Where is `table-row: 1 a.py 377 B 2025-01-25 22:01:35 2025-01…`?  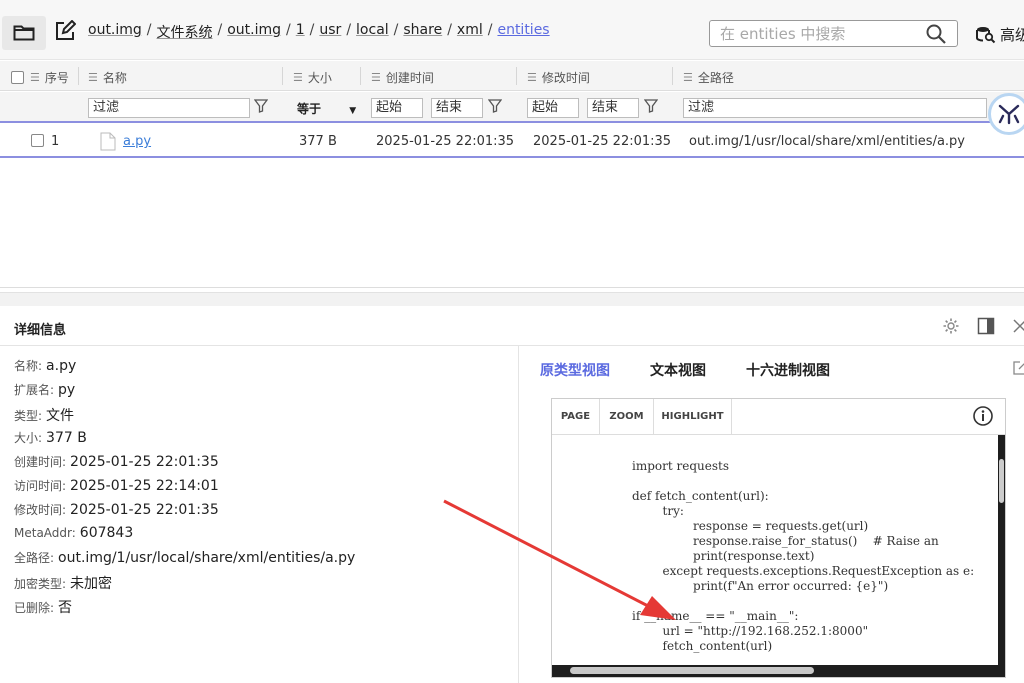 table-row: 1 a.py 377 B 2025-01-25 22:01:35 2025-01… is located at coordinates (512, 141).